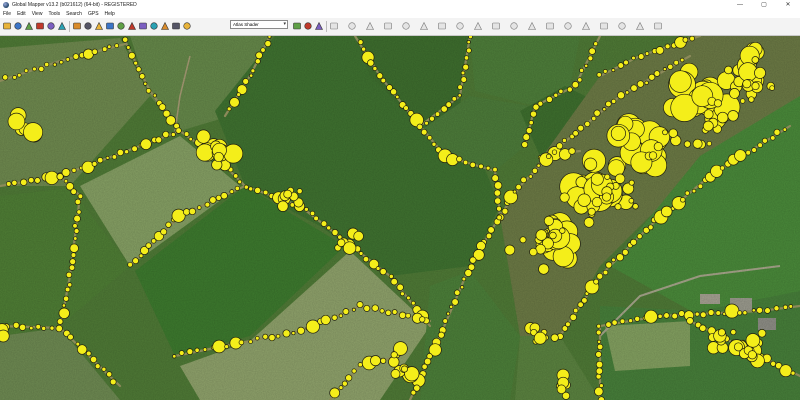 The width and height of the screenshot is (800, 400). What do you see at coordinates (54, 14) in the screenshot?
I see `menu-tools: Tools` at bounding box center [54, 14].